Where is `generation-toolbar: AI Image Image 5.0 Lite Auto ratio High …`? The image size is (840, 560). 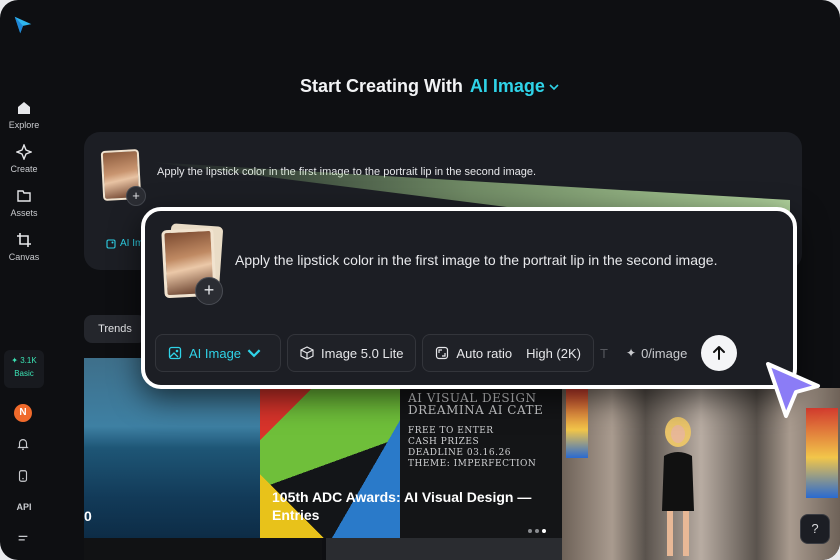 generation-toolbar: AI Image Image 5.0 Lite Auto ratio High … is located at coordinates (446, 353).